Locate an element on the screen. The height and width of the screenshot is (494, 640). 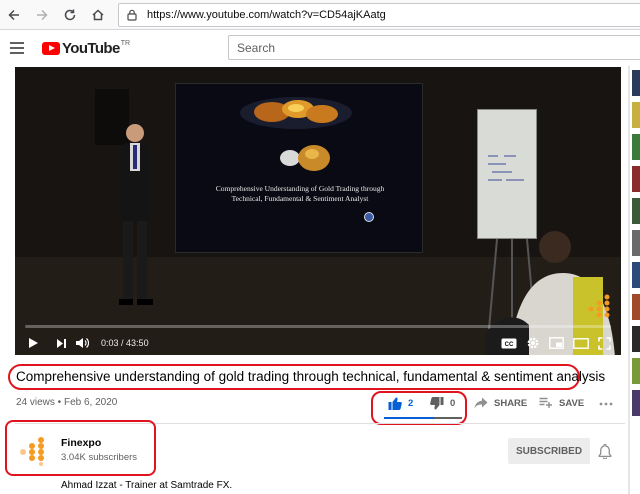
share-icon is located at coordinates (481, 403).